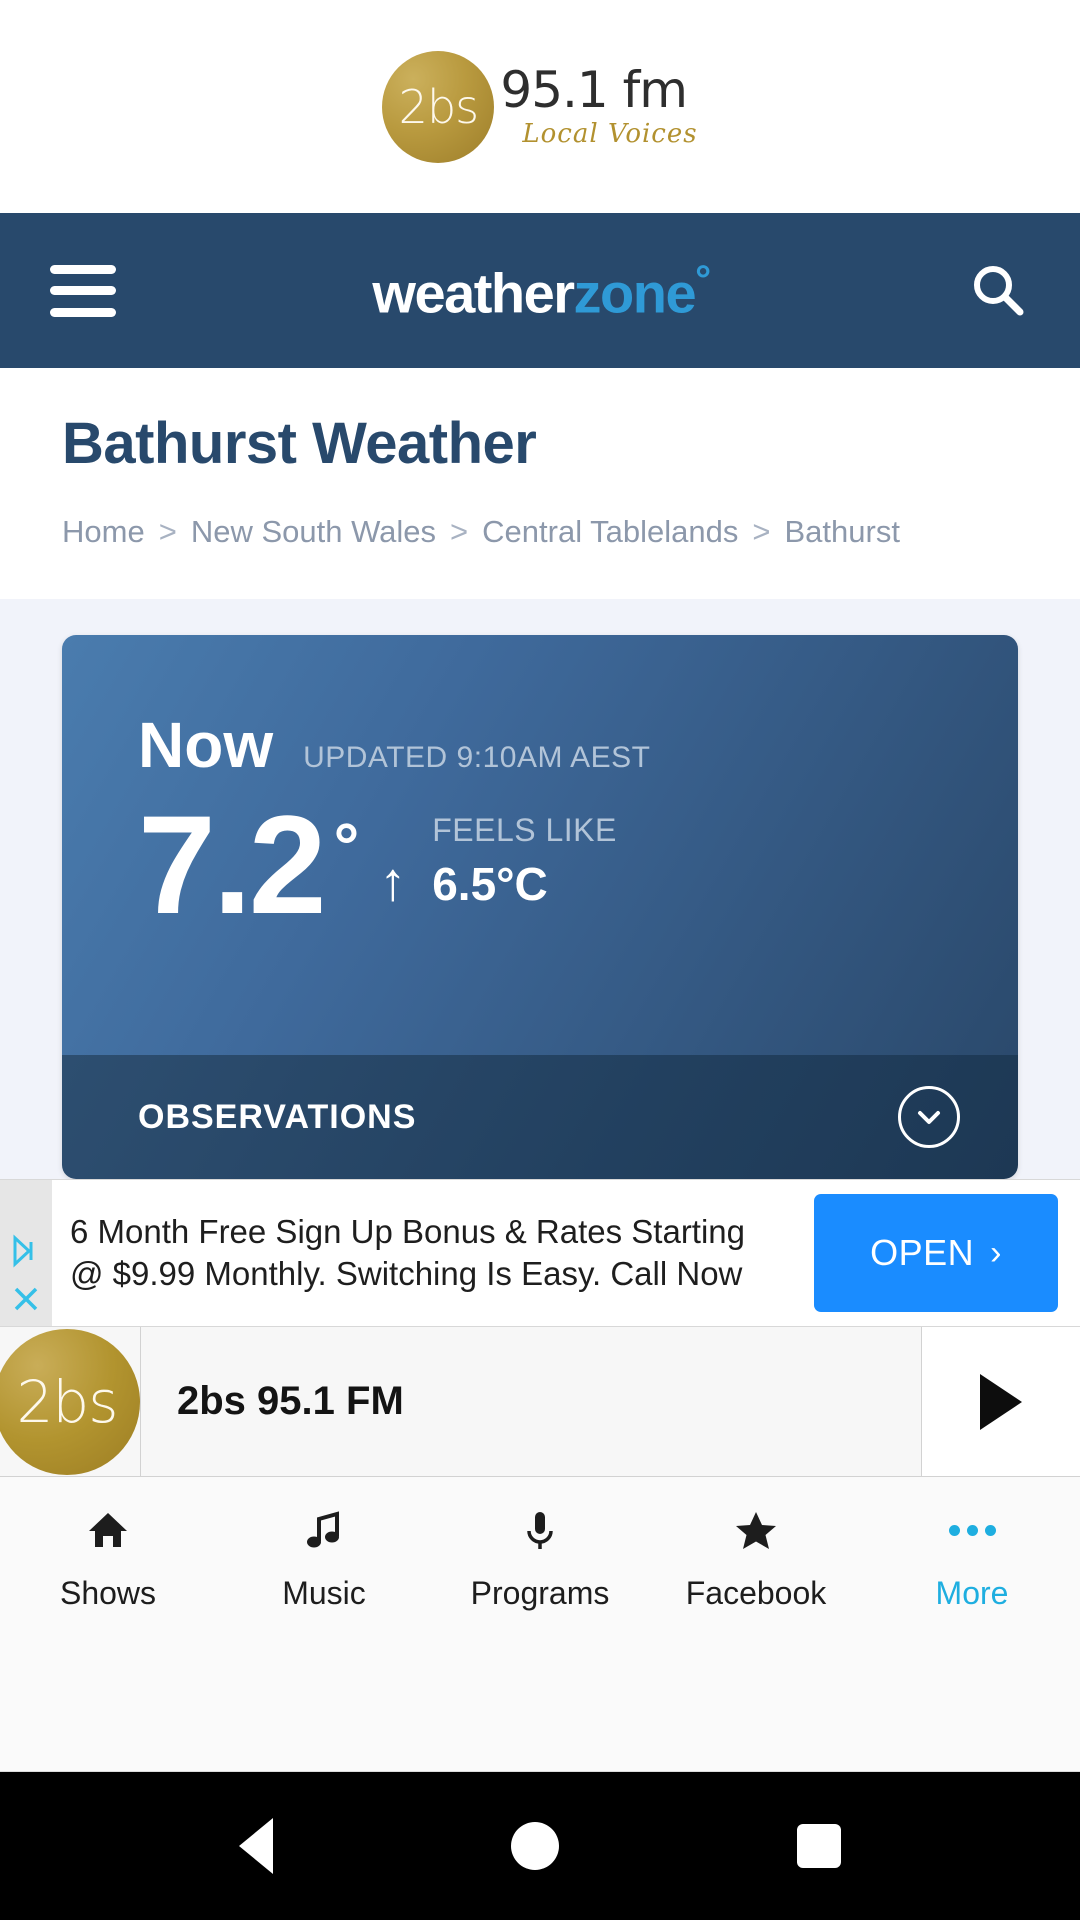 The width and height of the screenshot is (1080, 1920). What do you see at coordinates (756, 1593) in the screenshot?
I see `tab-label-facebook: Facebook` at bounding box center [756, 1593].